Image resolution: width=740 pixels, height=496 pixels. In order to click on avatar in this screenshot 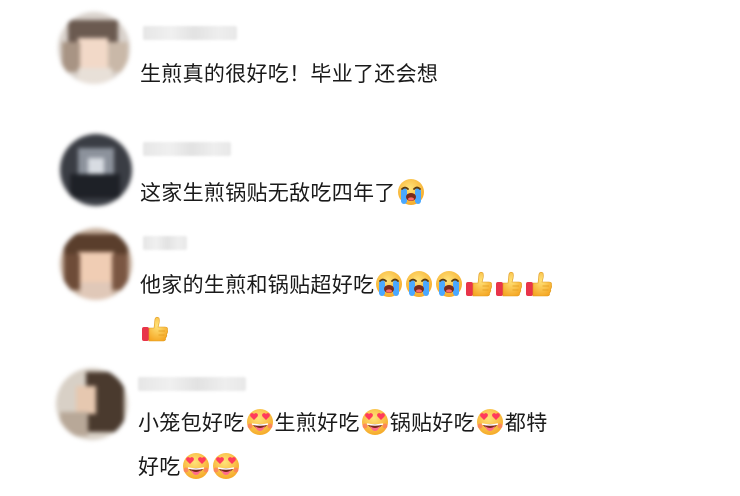, I will do `click(92, 404)`.